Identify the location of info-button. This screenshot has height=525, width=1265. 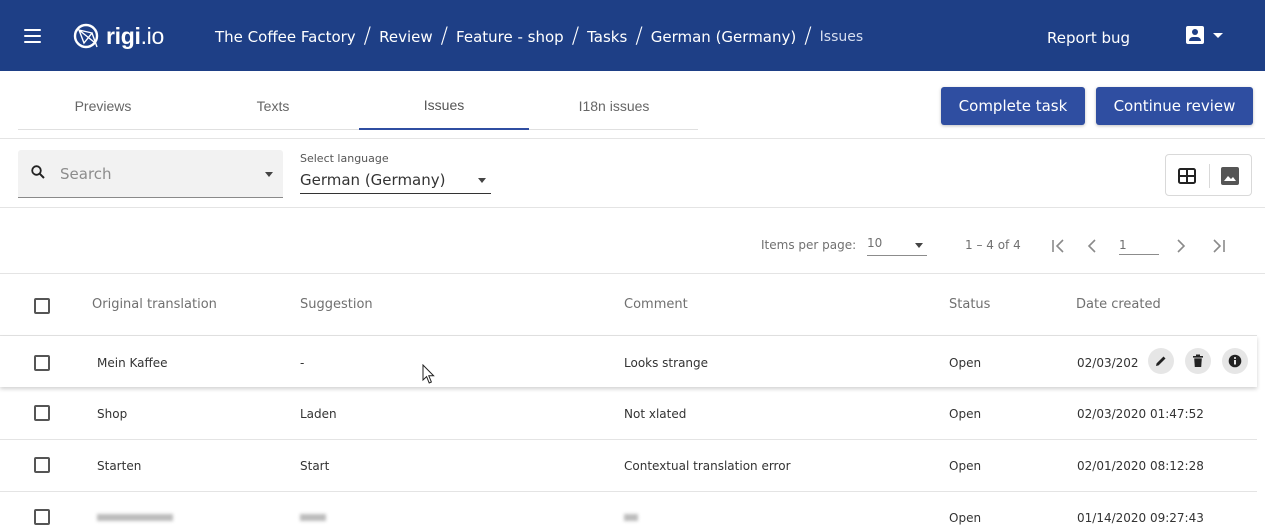
(1235, 361).